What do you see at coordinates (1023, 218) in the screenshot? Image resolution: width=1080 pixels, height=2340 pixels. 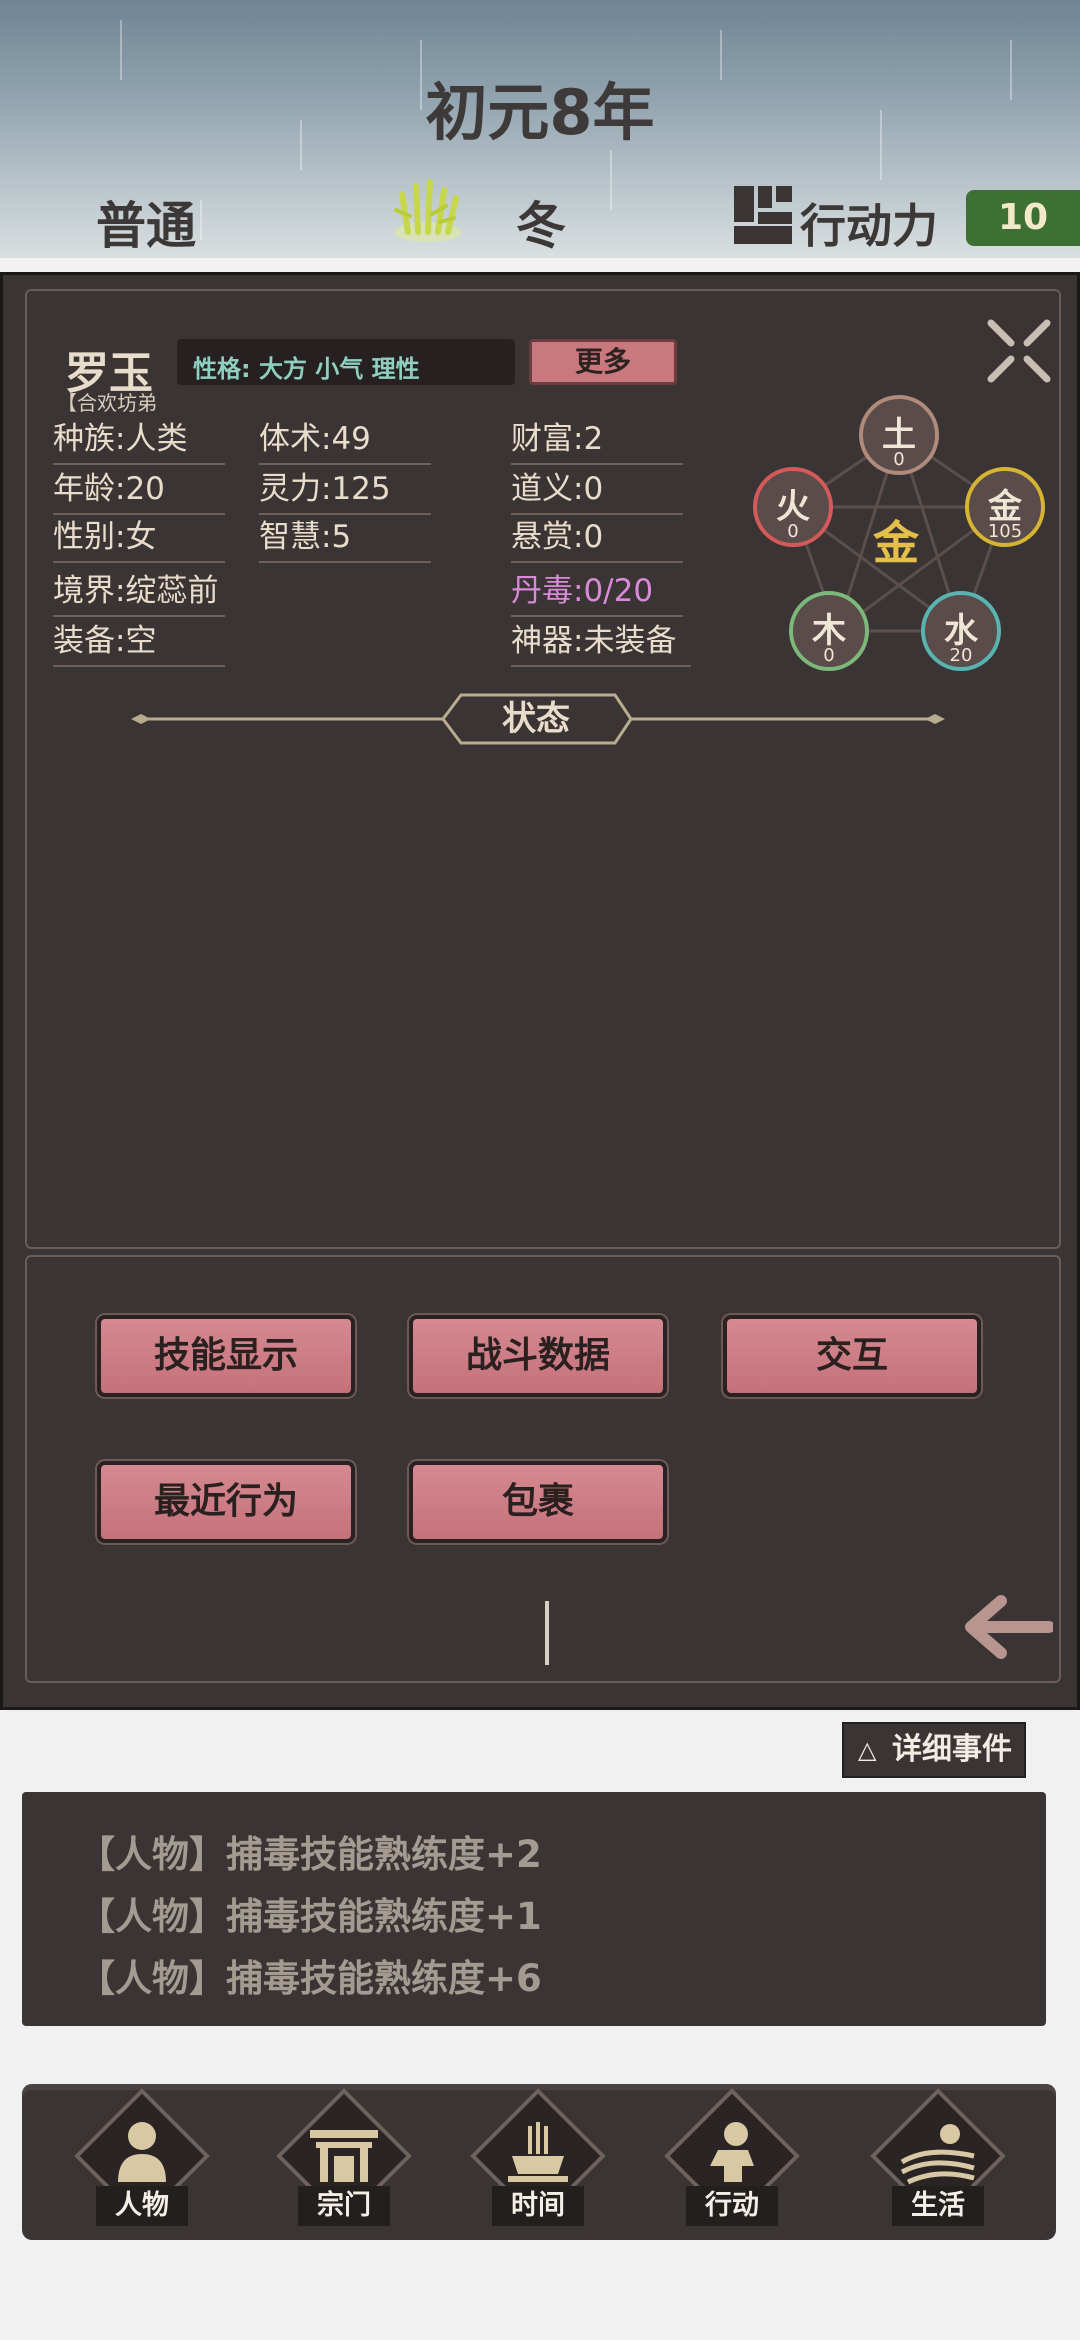 I see `action-points-value: 10` at bounding box center [1023, 218].